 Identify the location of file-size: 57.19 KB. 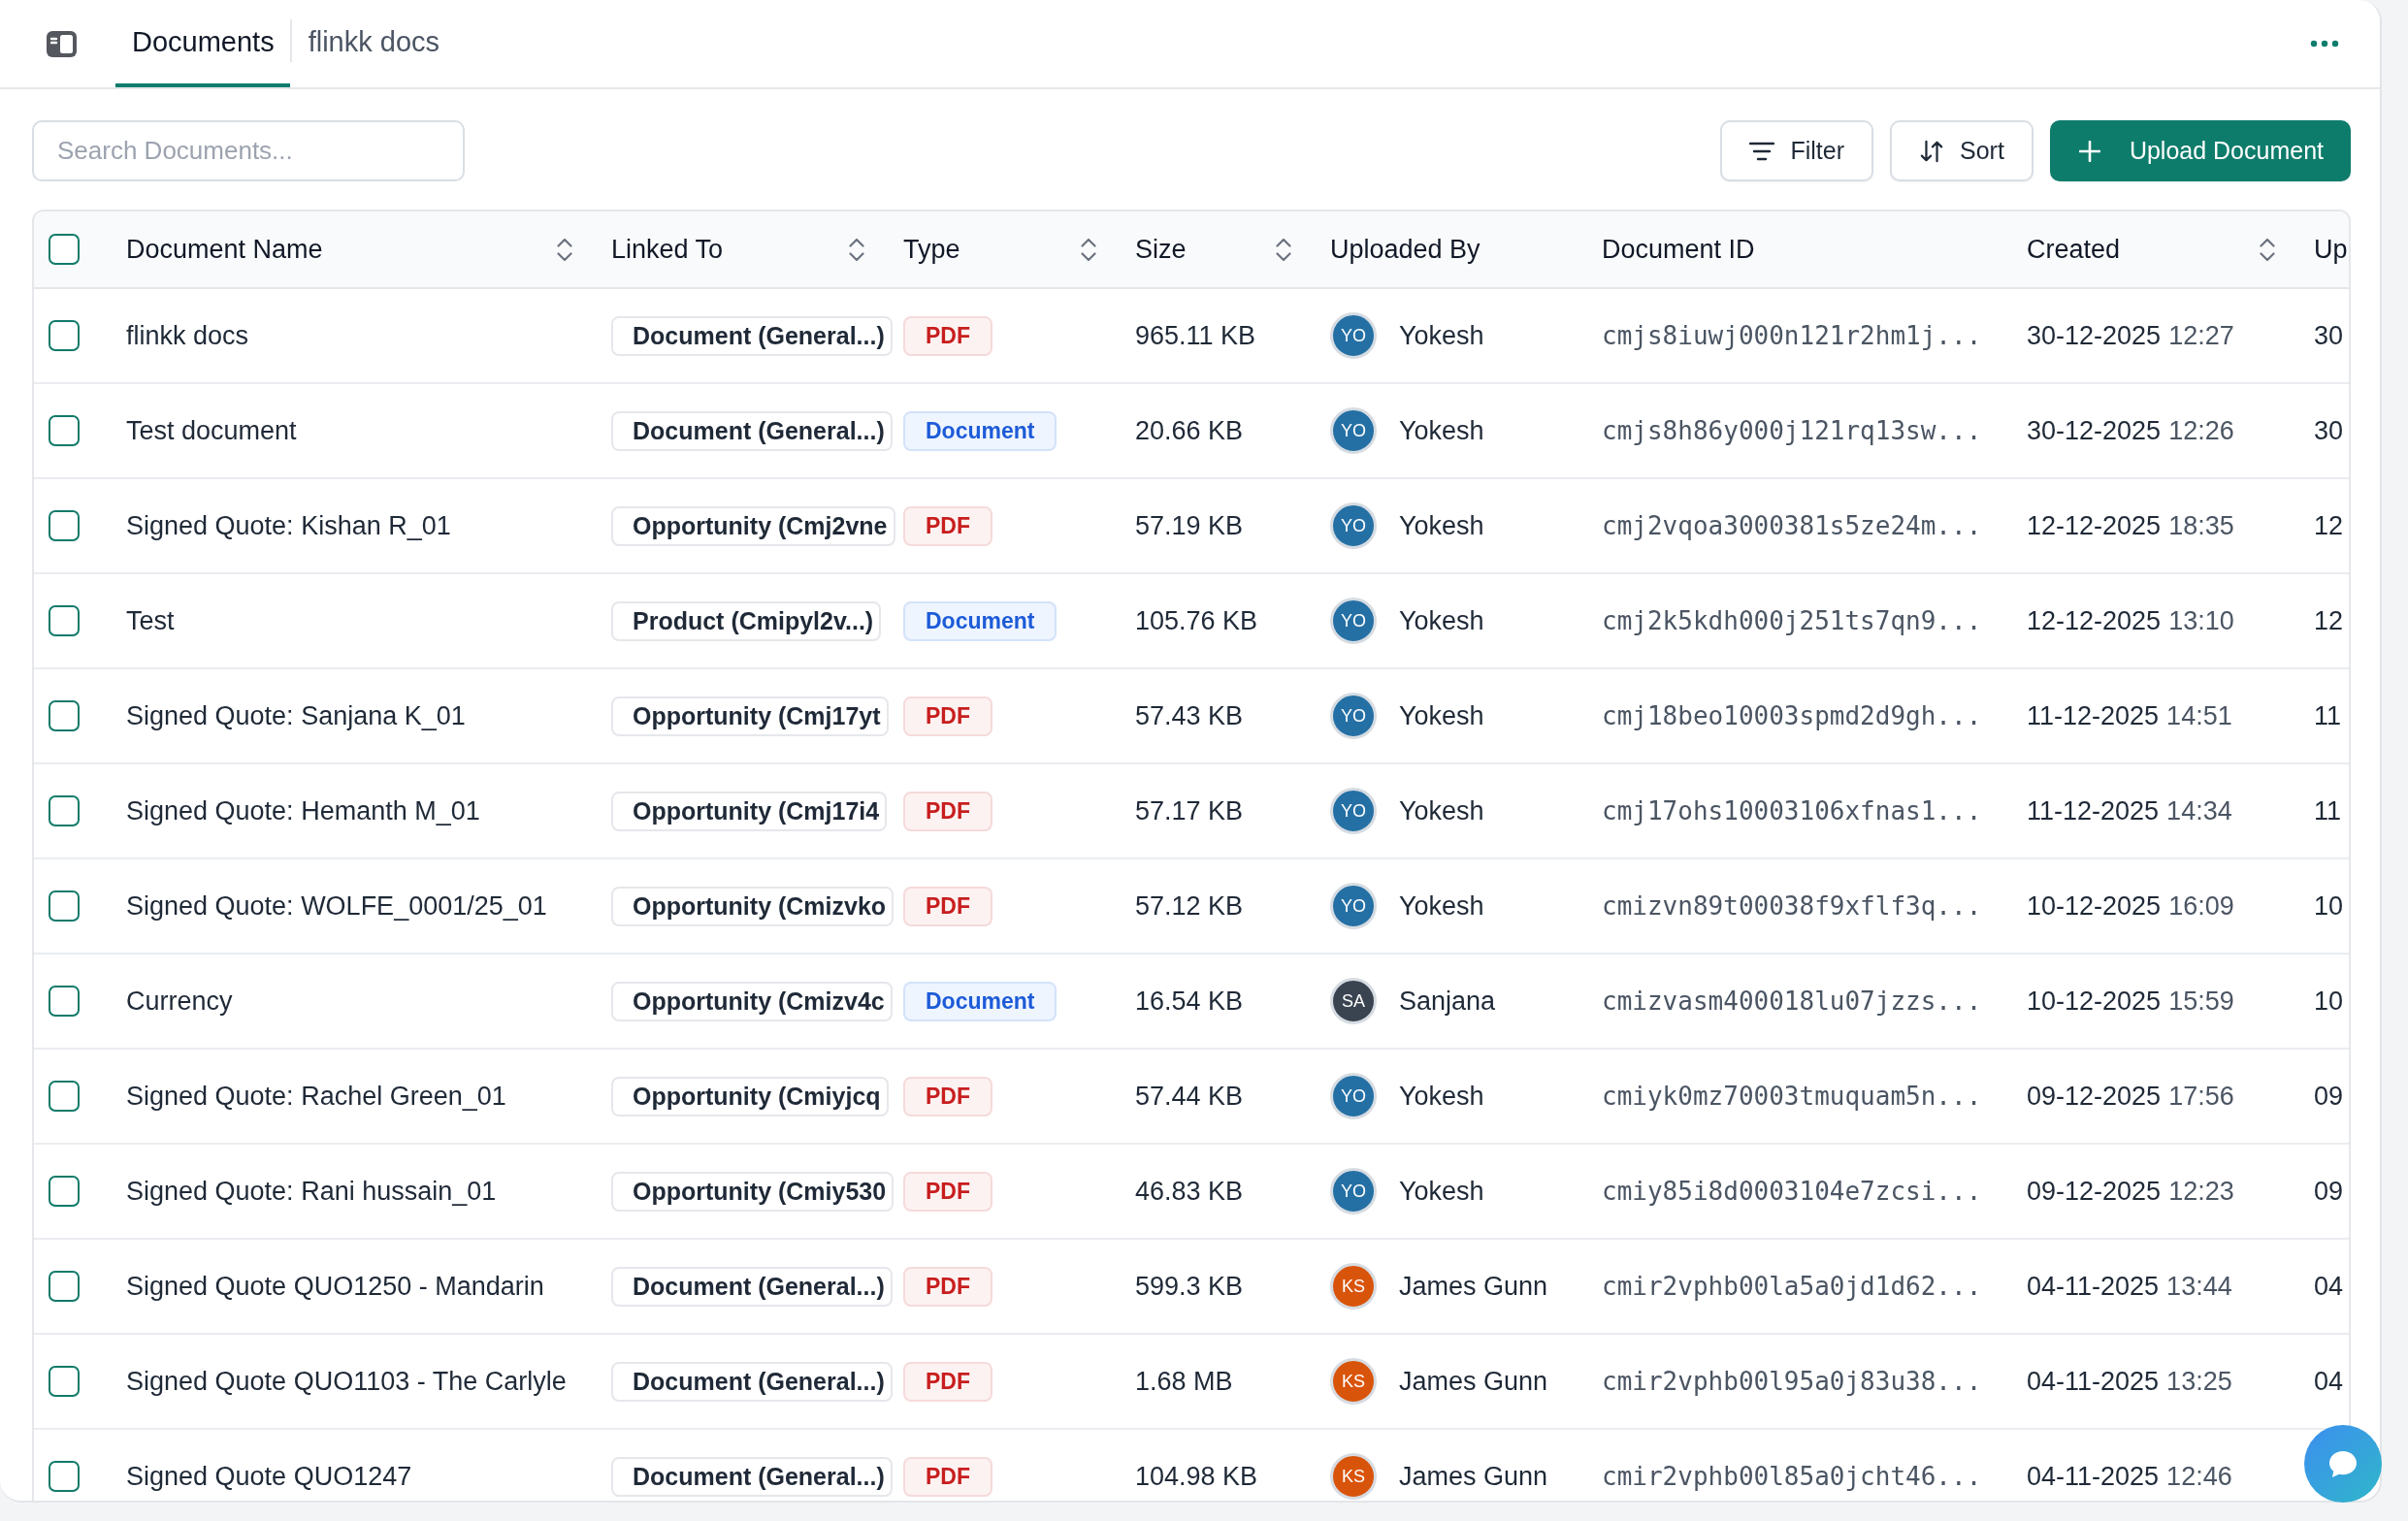
(1189, 525).